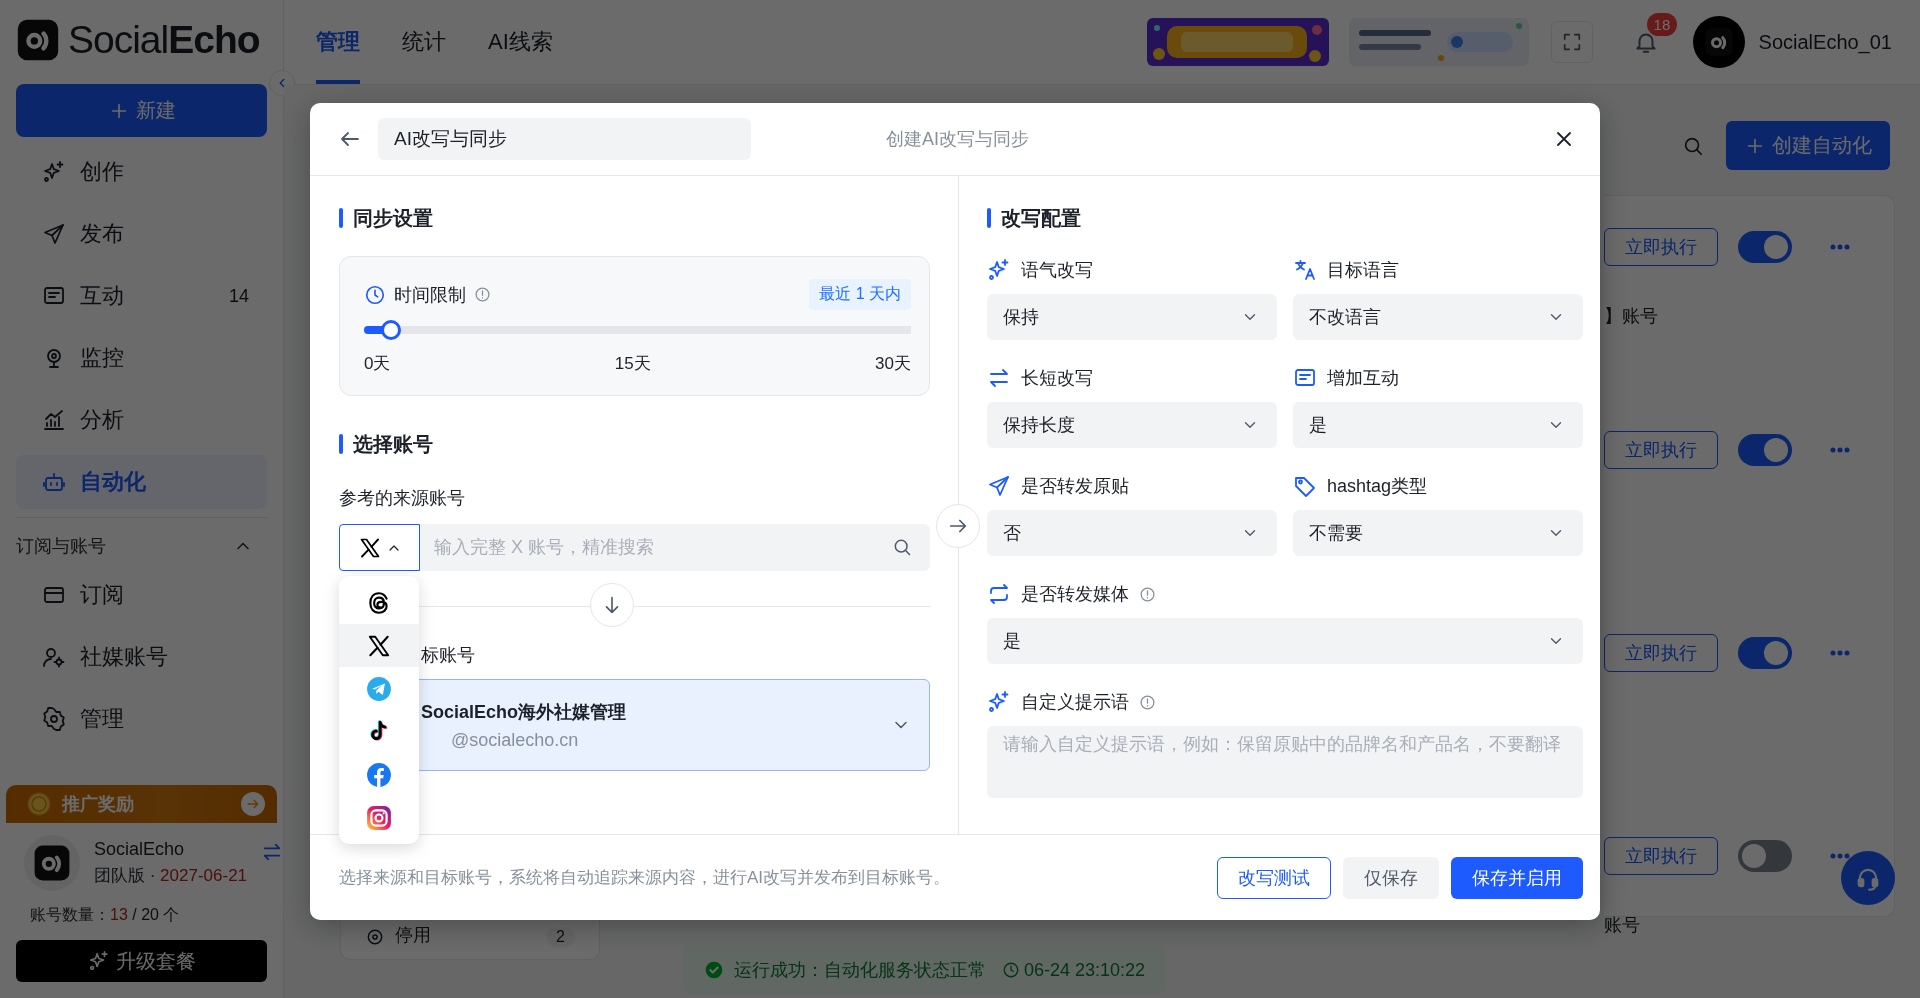  Describe the element at coordinates (238, 296) in the screenshot. I see `count-label: 14` at that location.